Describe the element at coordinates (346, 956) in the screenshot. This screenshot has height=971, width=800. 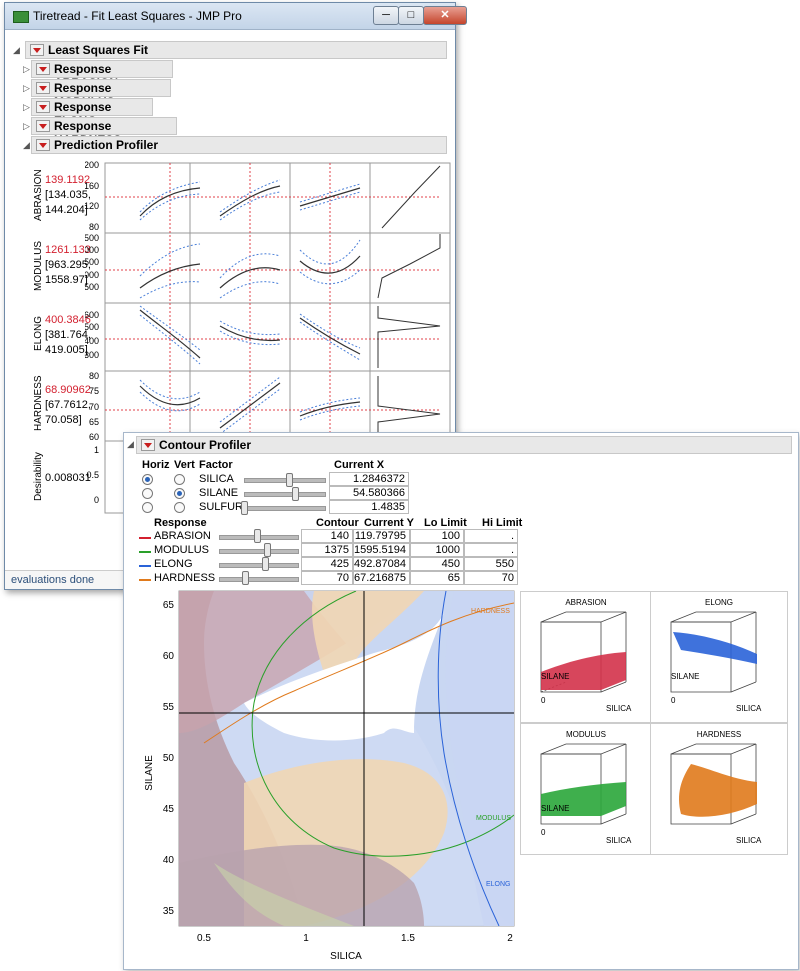
I see `x-axis-label: SILICA` at that location.